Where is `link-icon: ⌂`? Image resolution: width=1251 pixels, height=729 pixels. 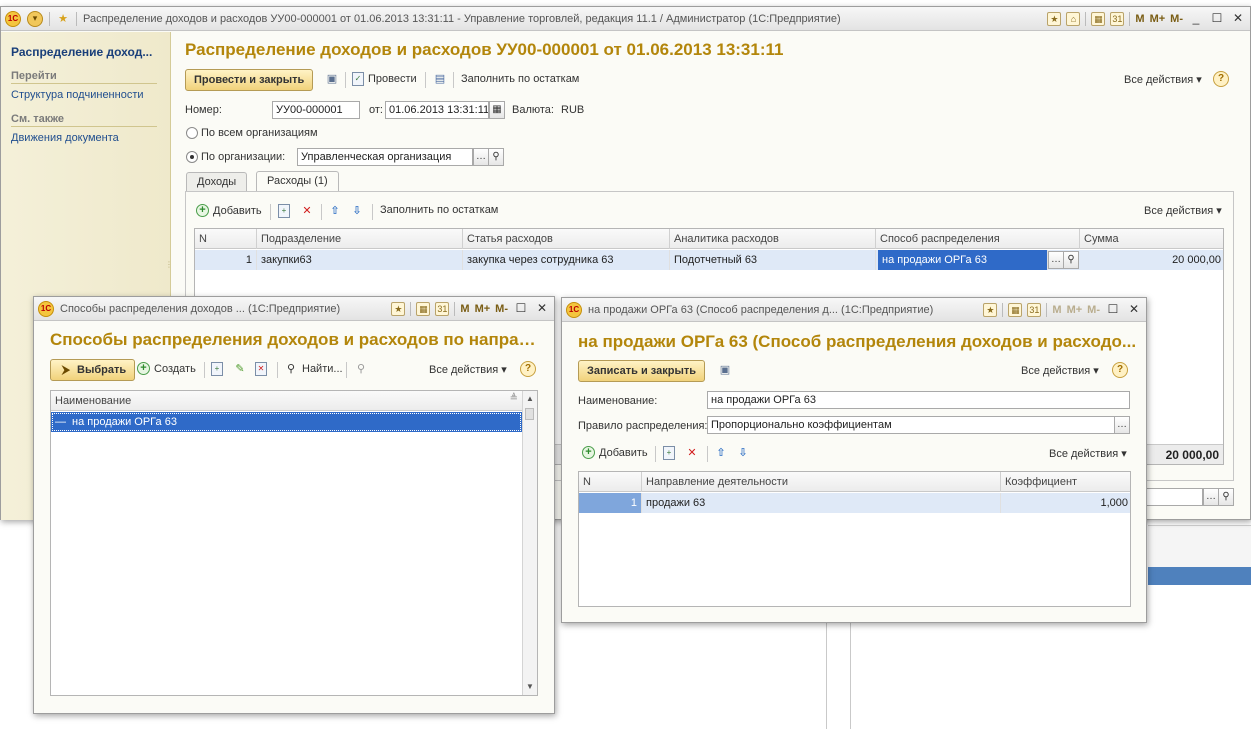
link-icon: ⌂ is located at coordinates (1073, 18).